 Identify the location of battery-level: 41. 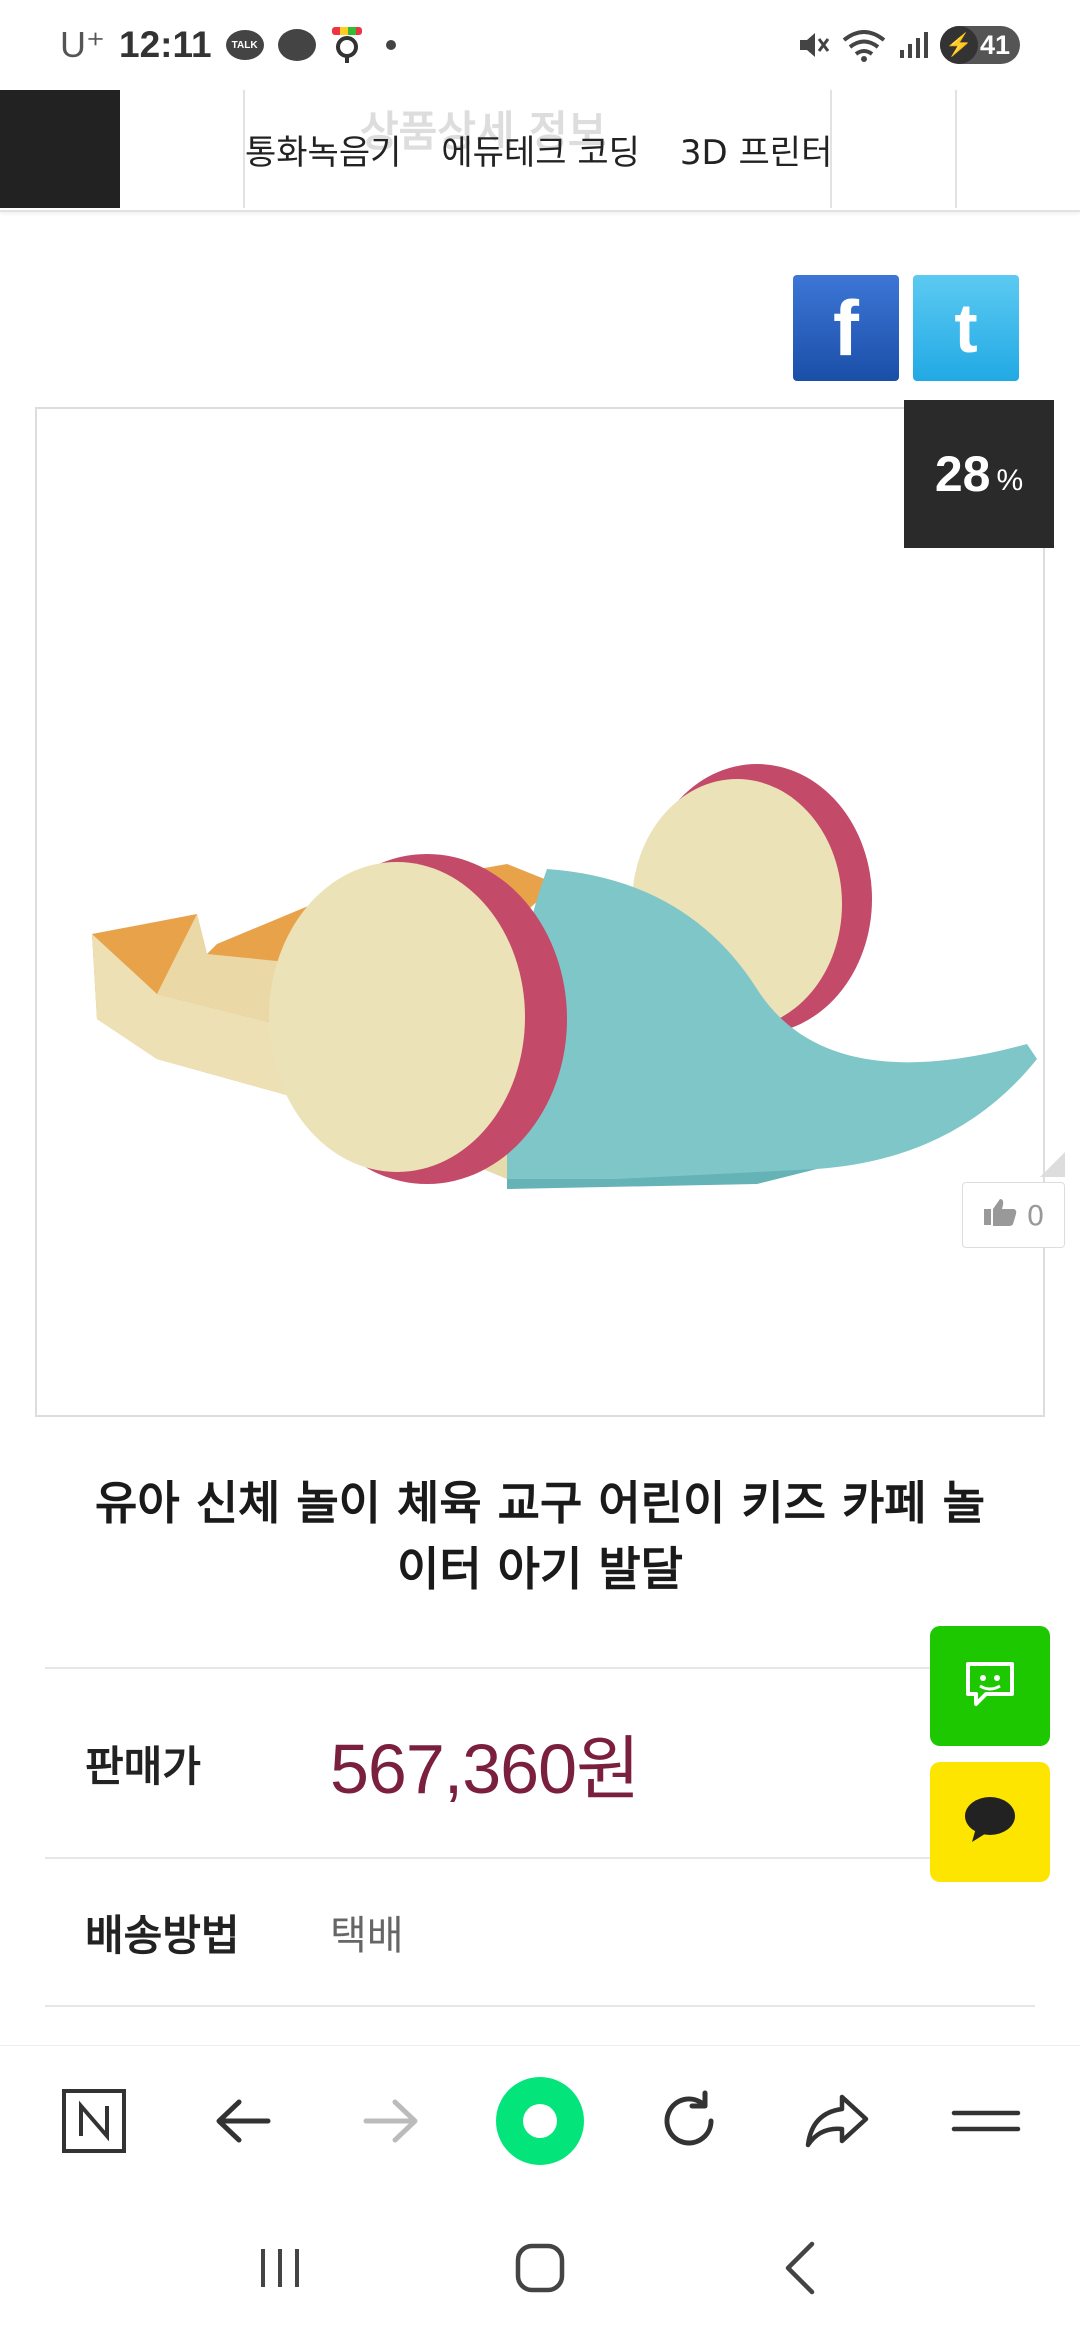
(994, 44).